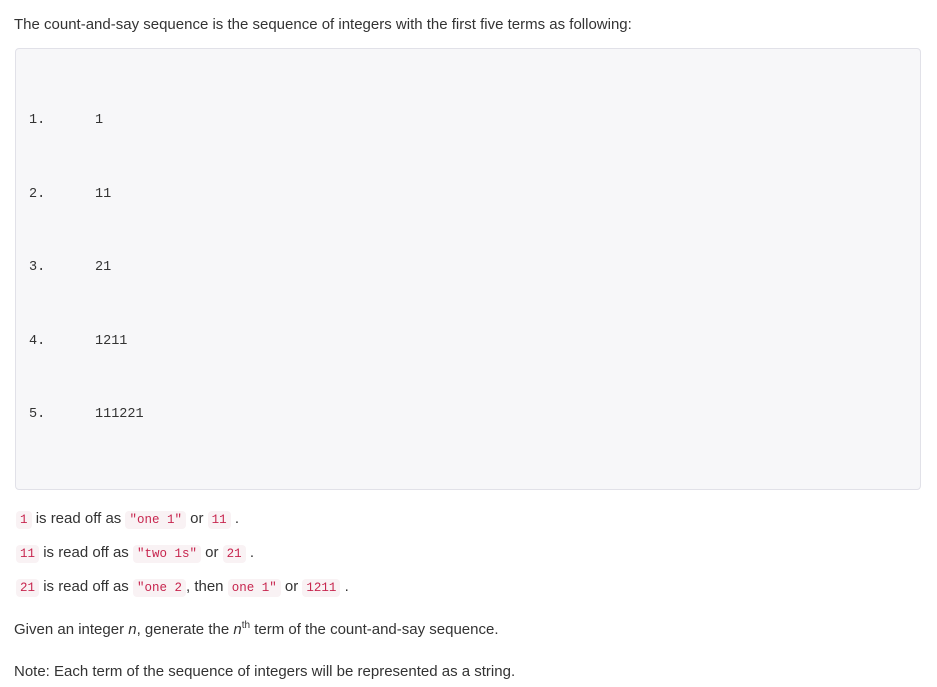  What do you see at coordinates (468, 121) in the screenshot?
I see `sequence-row: 1. 1` at bounding box center [468, 121].